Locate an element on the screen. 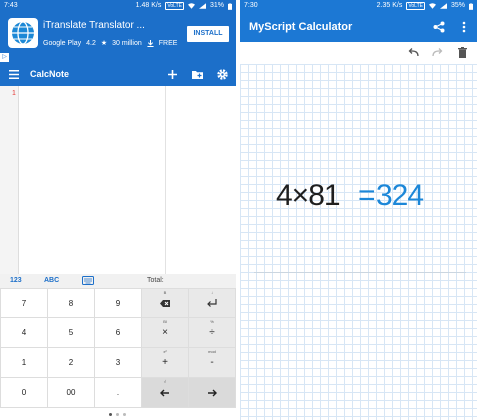 This screenshot has height=420, width=477. line-gutter: 1 is located at coordinates (9, 180).